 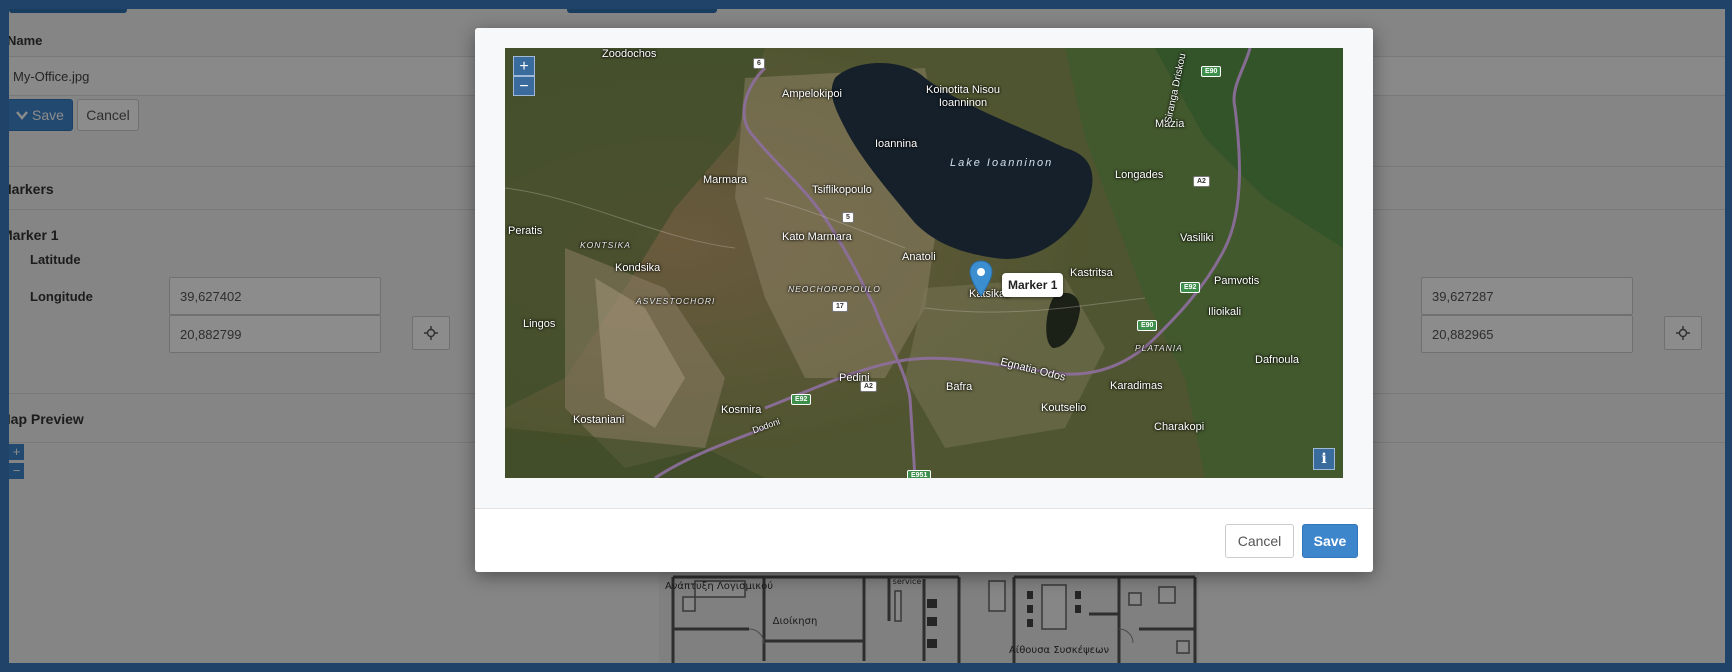 I want to click on map-label-place: Lingos, so click(x=539, y=324).